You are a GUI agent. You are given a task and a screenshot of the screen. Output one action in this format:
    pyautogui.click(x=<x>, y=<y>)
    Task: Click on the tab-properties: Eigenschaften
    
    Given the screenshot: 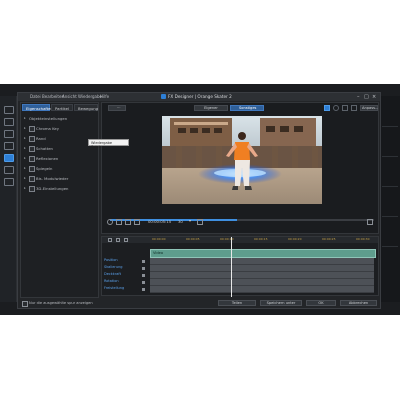 What is the action you would take?
    pyautogui.click(x=37, y=107)
    